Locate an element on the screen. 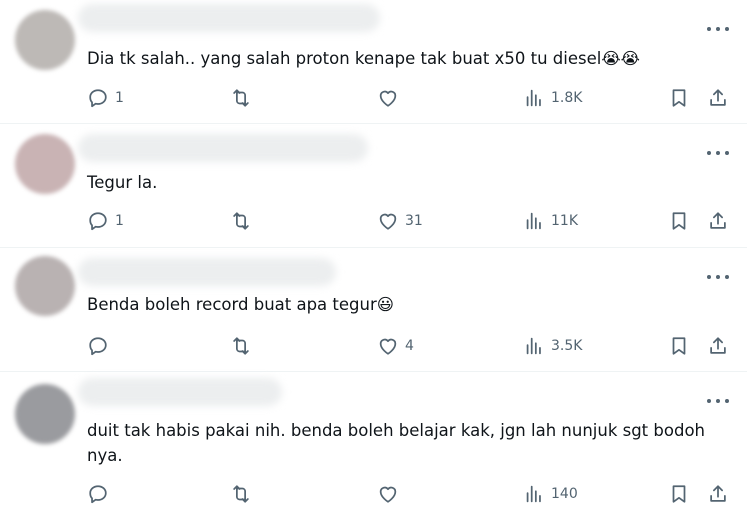 The image size is (747, 518). views-button: 3.5K is located at coordinates (552, 346).